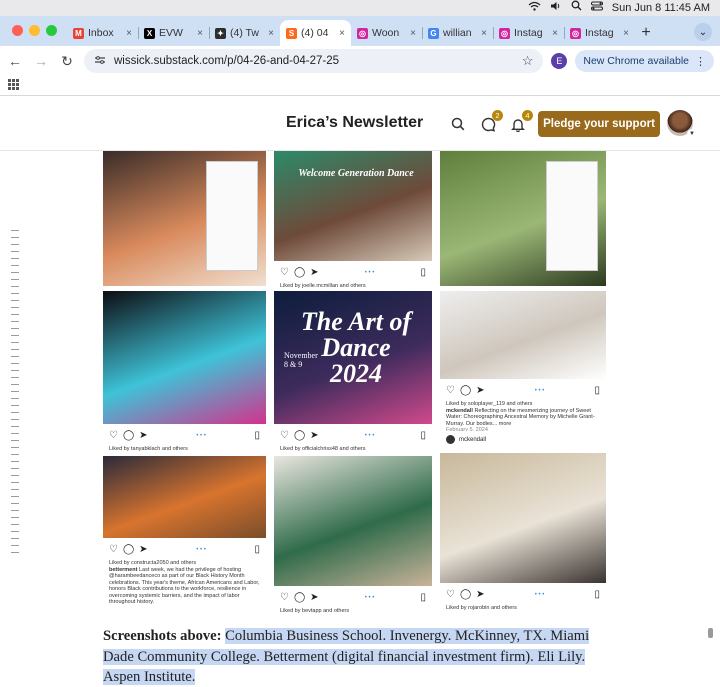 The width and height of the screenshot is (720, 687). I want to click on browser-tab: S (4) 04 ×, so click(315, 33).